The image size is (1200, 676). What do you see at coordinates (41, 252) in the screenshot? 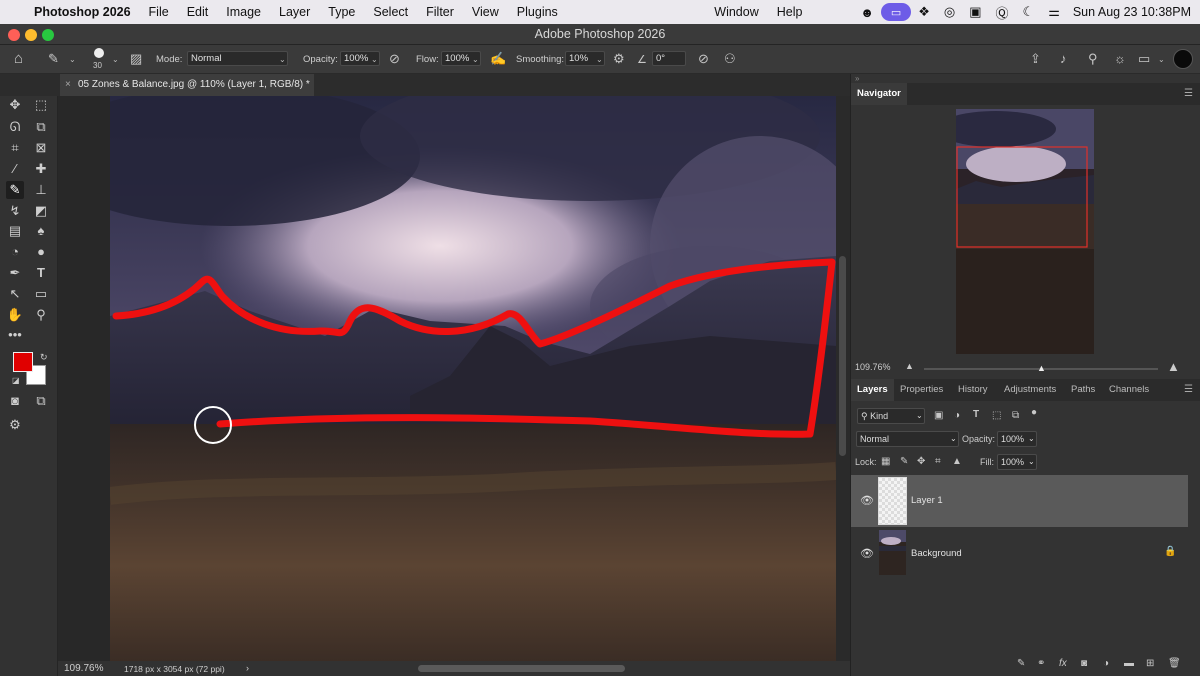
I see `sponge-tool-icon: ●` at bounding box center [41, 252].